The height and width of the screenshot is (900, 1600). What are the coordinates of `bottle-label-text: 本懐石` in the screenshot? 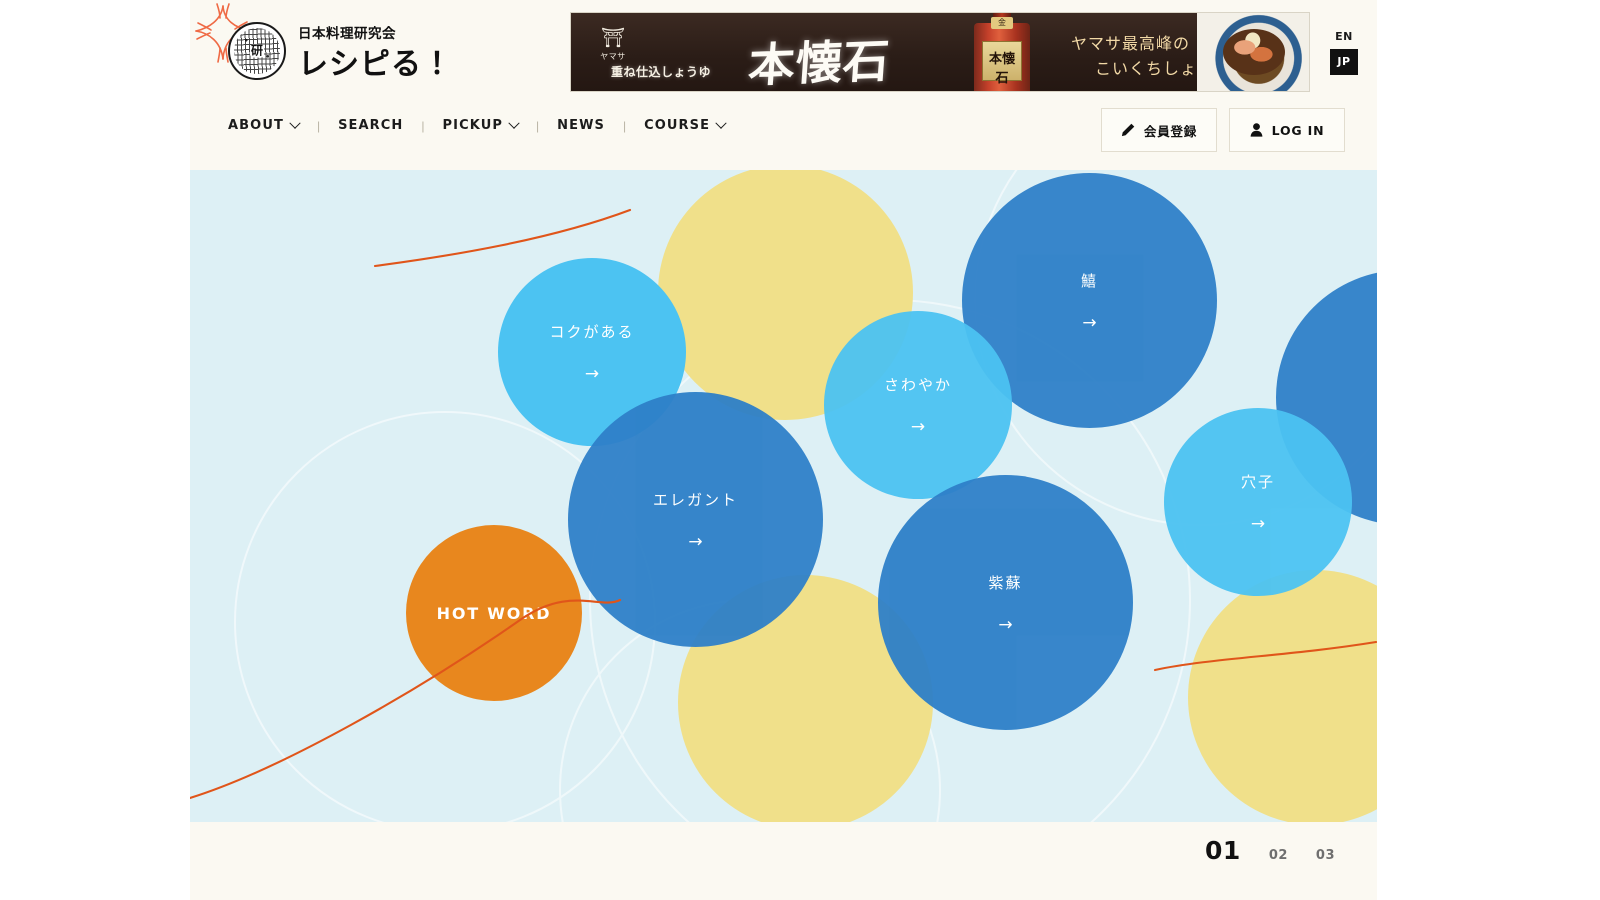 It's located at (1001, 69).